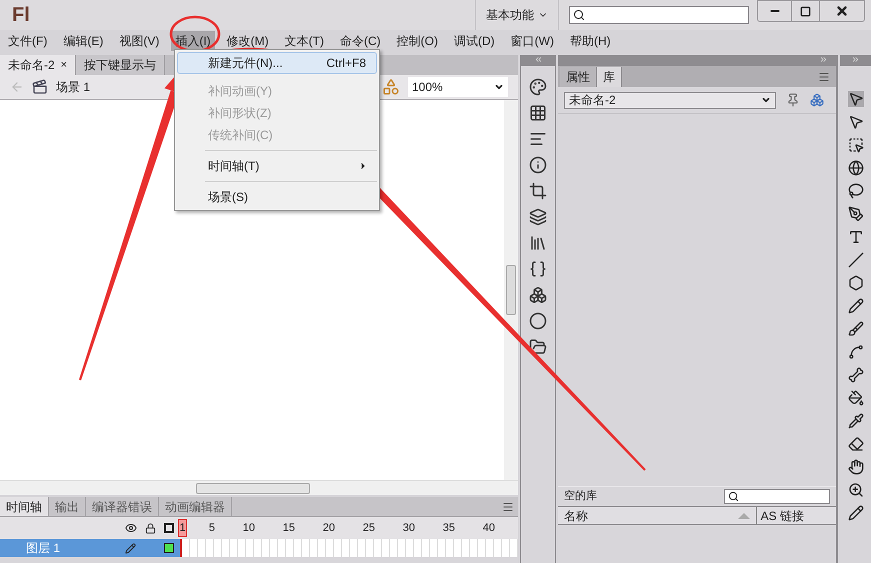 This screenshot has height=563, width=871. What do you see at coordinates (212, 528) in the screenshot?
I see `frame-number: 5` at bounding box center [212, 528].